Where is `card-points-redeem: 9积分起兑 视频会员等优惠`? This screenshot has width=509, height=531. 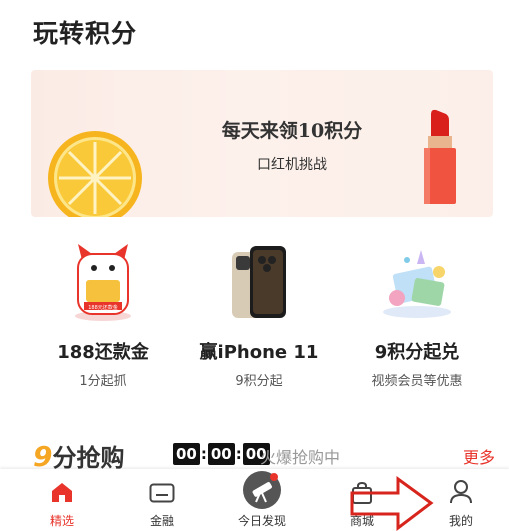 card-points-redeem: 9积分起兑 视频会员等优惠 is located at coordinates (417, 314).